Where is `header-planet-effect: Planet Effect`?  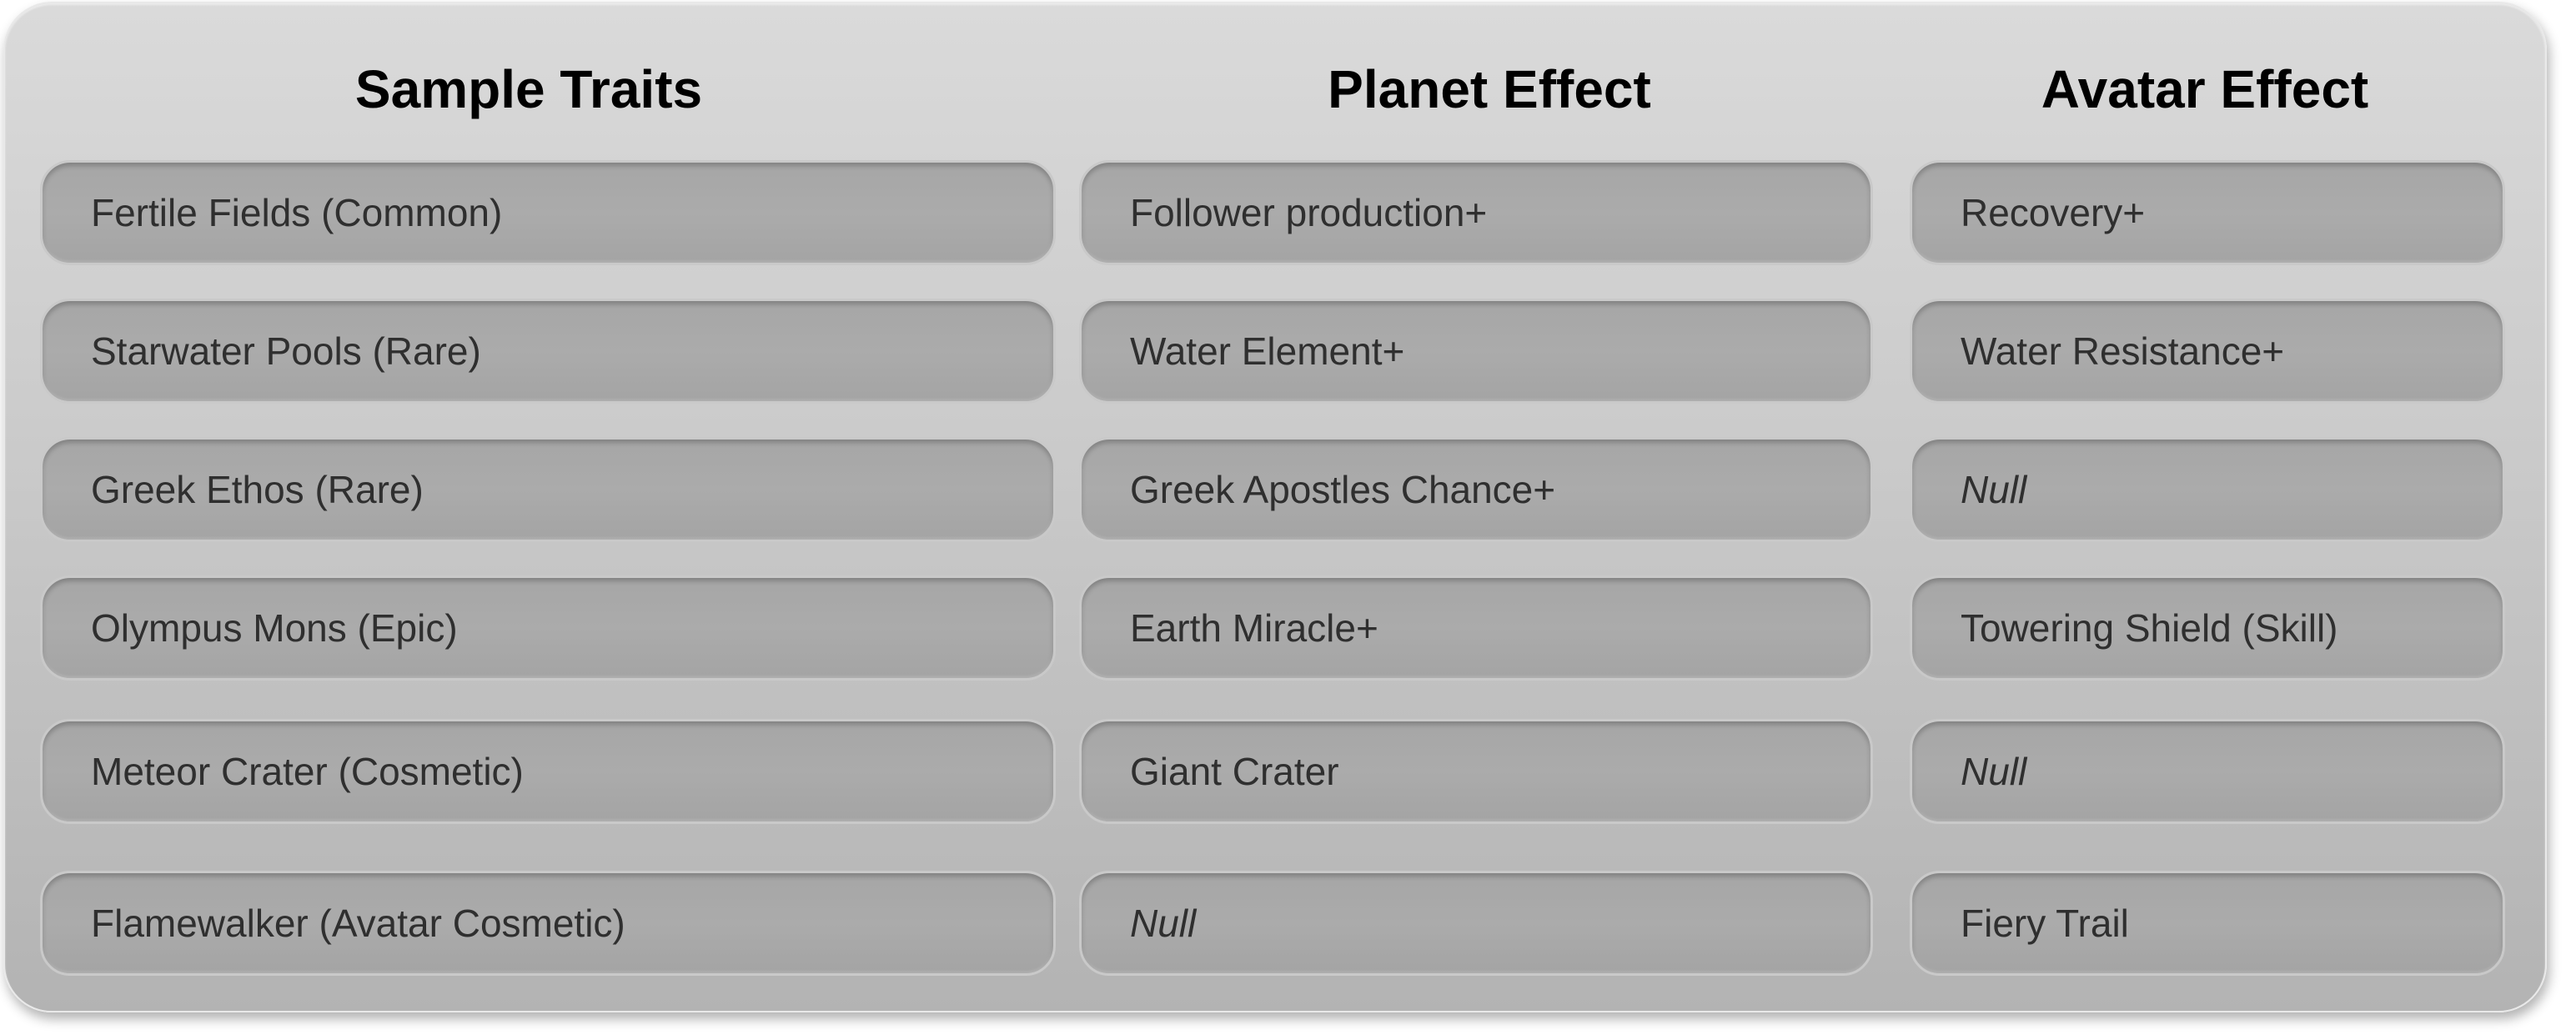 header-planet-effect: Planet Effect is located at coordinates (1489, 89).